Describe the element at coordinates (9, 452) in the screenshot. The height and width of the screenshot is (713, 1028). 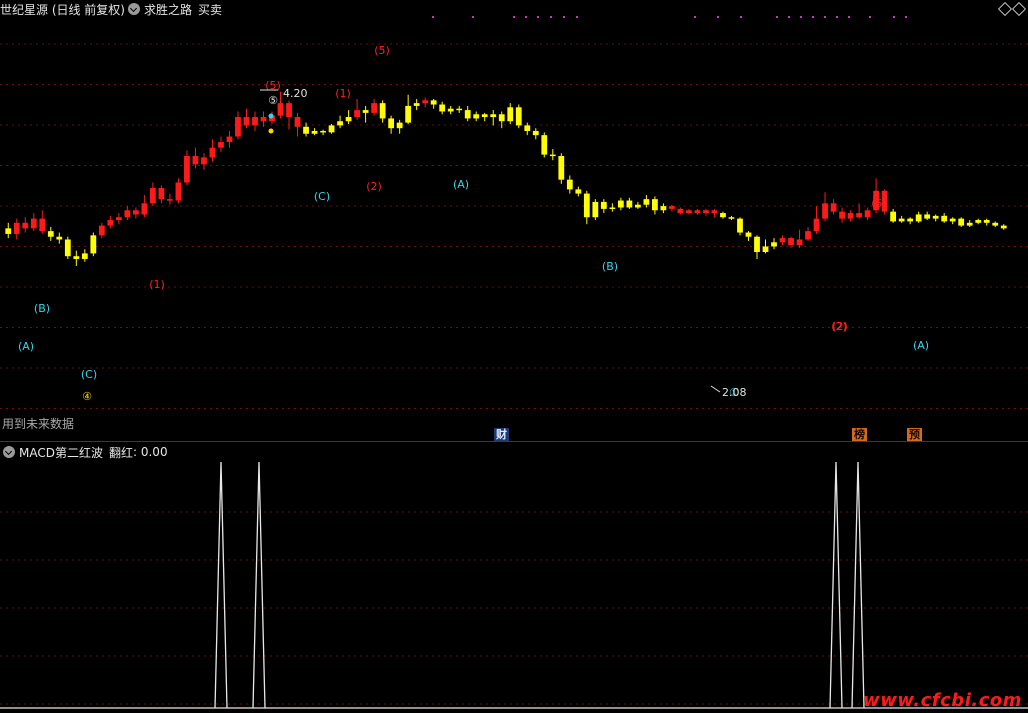
I see `chevron-down-icon` at that location.